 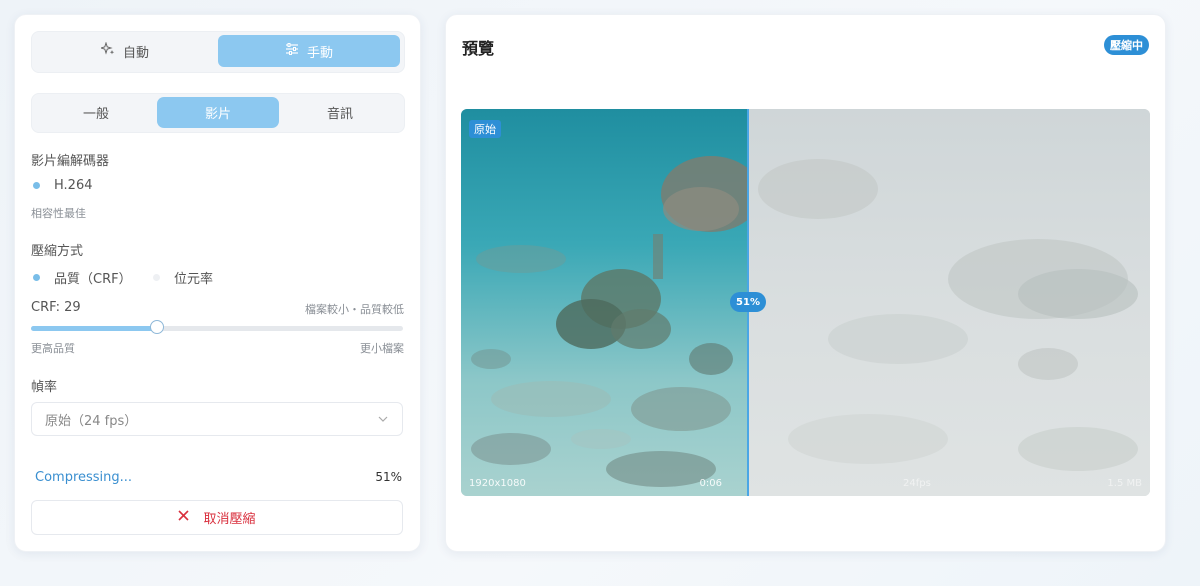 I want to click on close-icon, so click(x=184, y=517).